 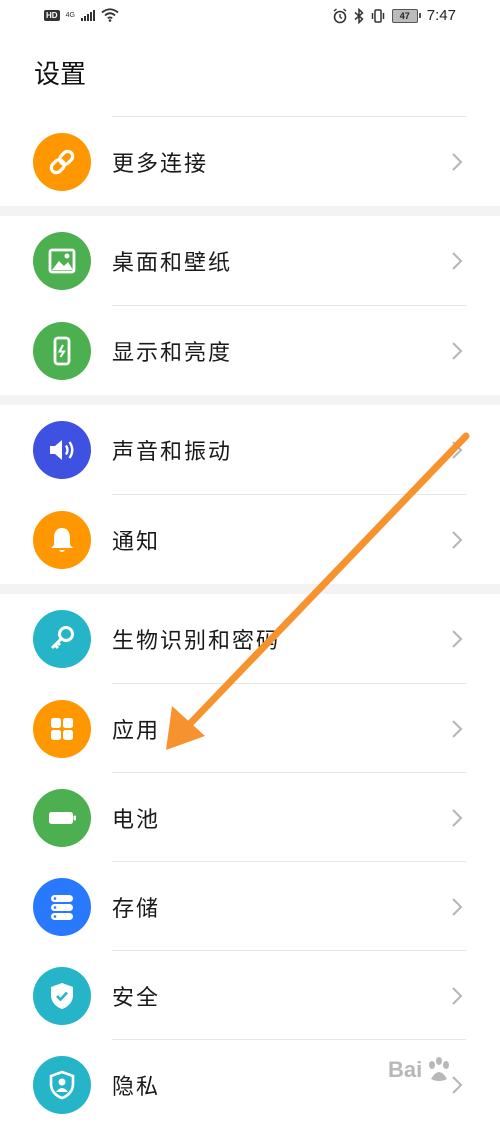 What do you see at coordinates (405, 1069) in the screenshot?
I see `watermark-text: Bai` at bounding box center [405, 1069].